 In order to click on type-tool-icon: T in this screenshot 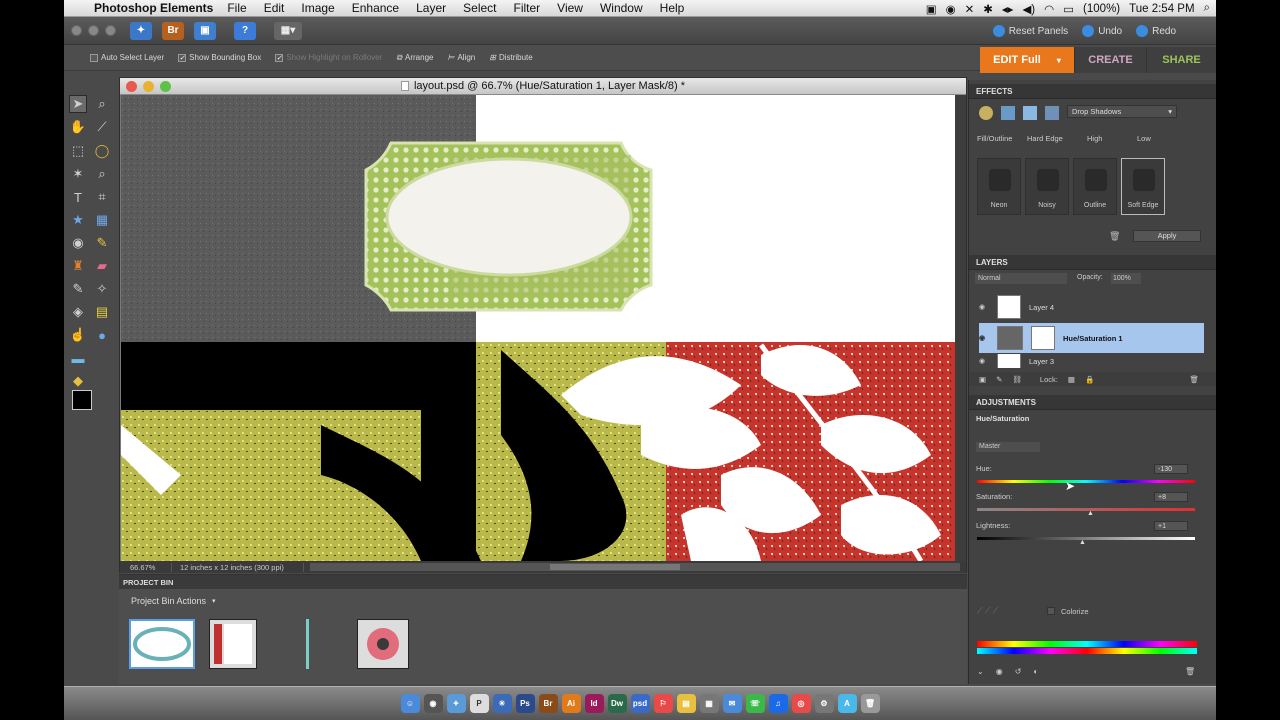, I will do `click(78, 197)`.